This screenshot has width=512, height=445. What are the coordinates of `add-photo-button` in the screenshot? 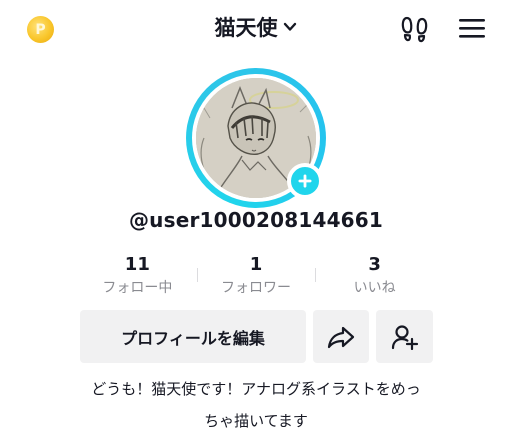 It's located at (305, 181).